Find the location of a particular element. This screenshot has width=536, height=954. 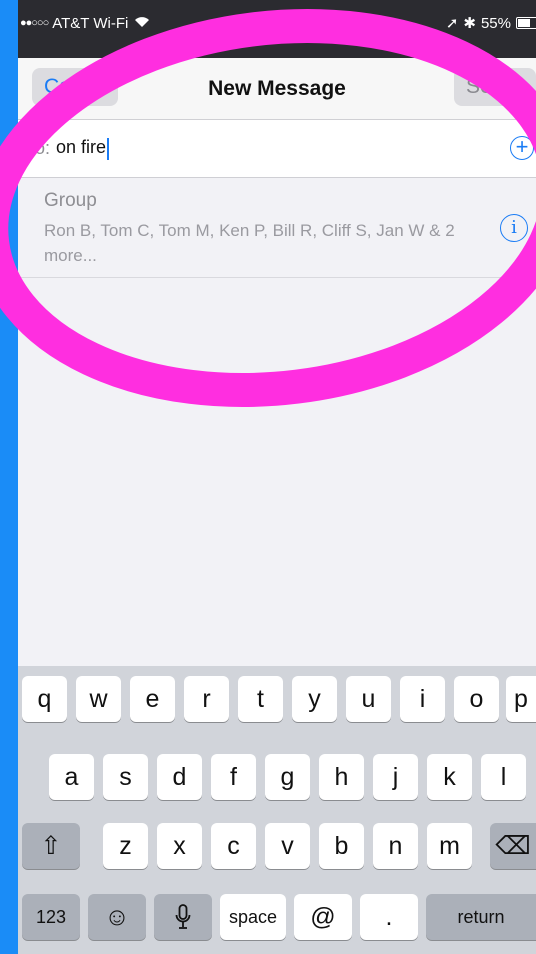

key-r: r is located at coordinates (206, 699).